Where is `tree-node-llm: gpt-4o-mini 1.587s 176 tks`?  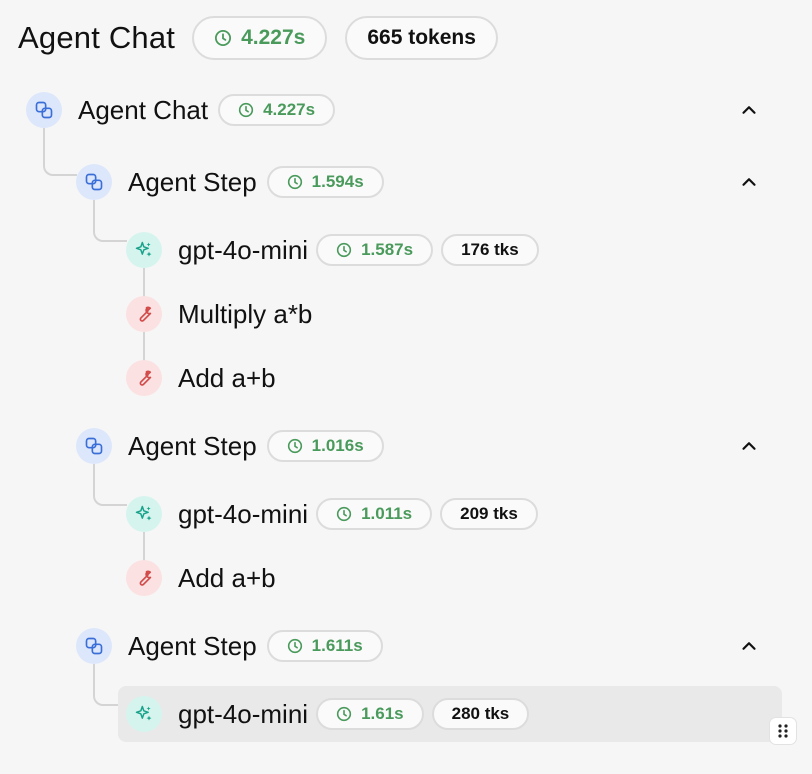 tree-node-llm: gpt-4o-mini 1.587s 176 tks is located at coordinates (332, 250).